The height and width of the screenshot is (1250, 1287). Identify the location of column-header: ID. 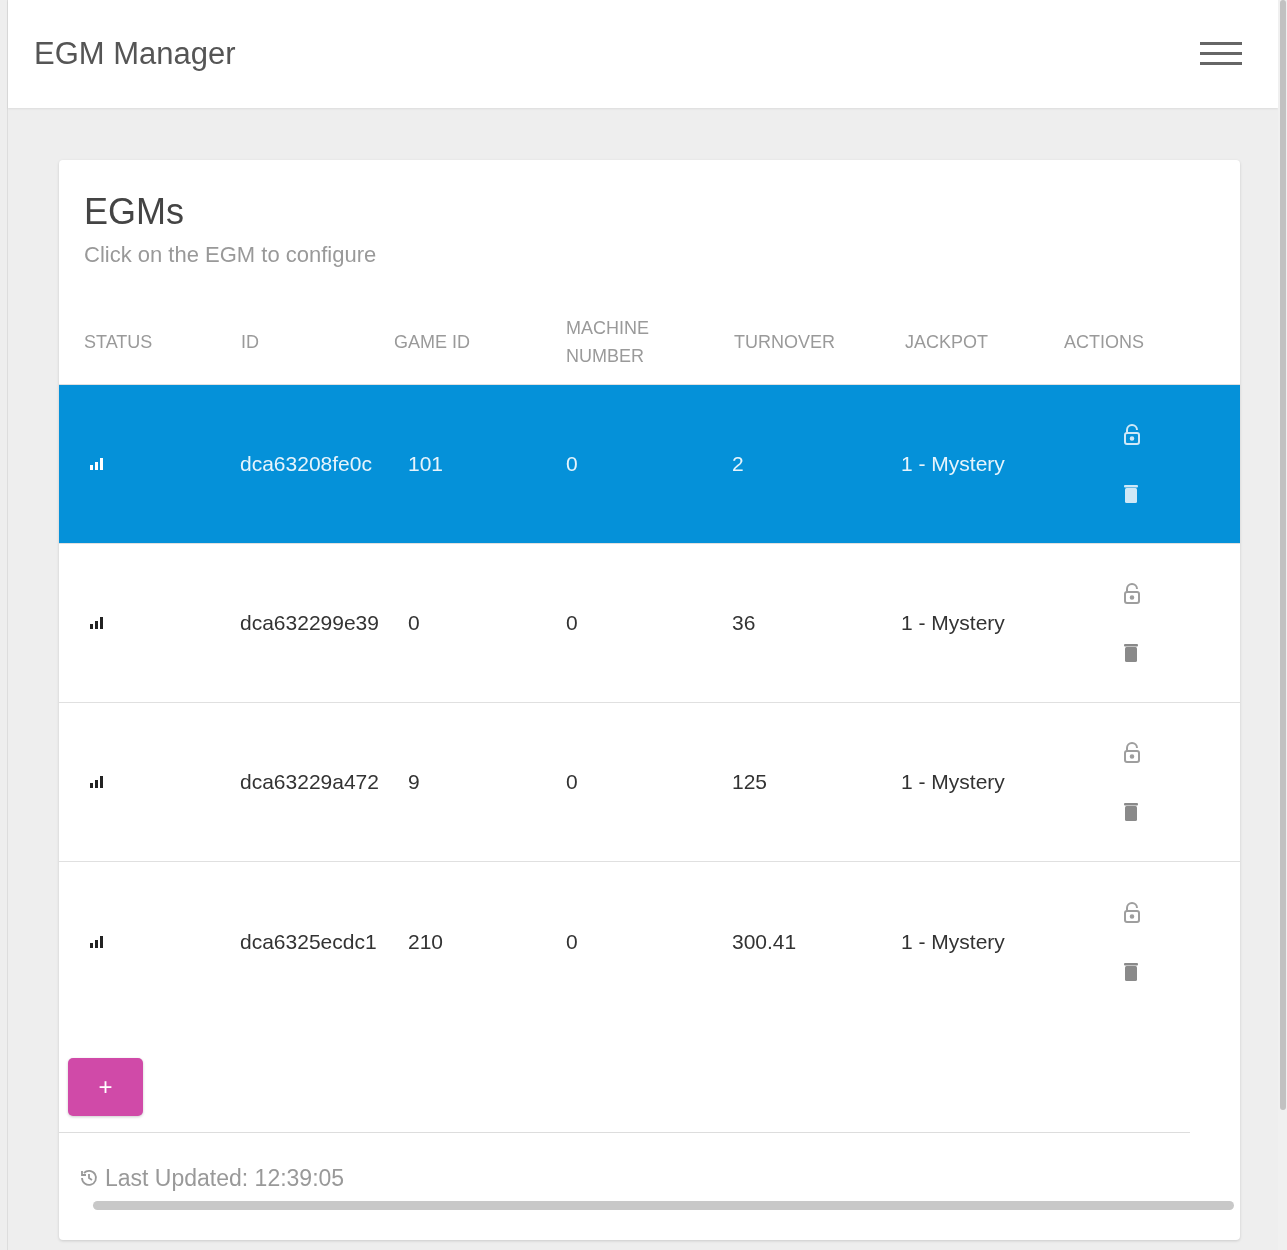
(250, 342).